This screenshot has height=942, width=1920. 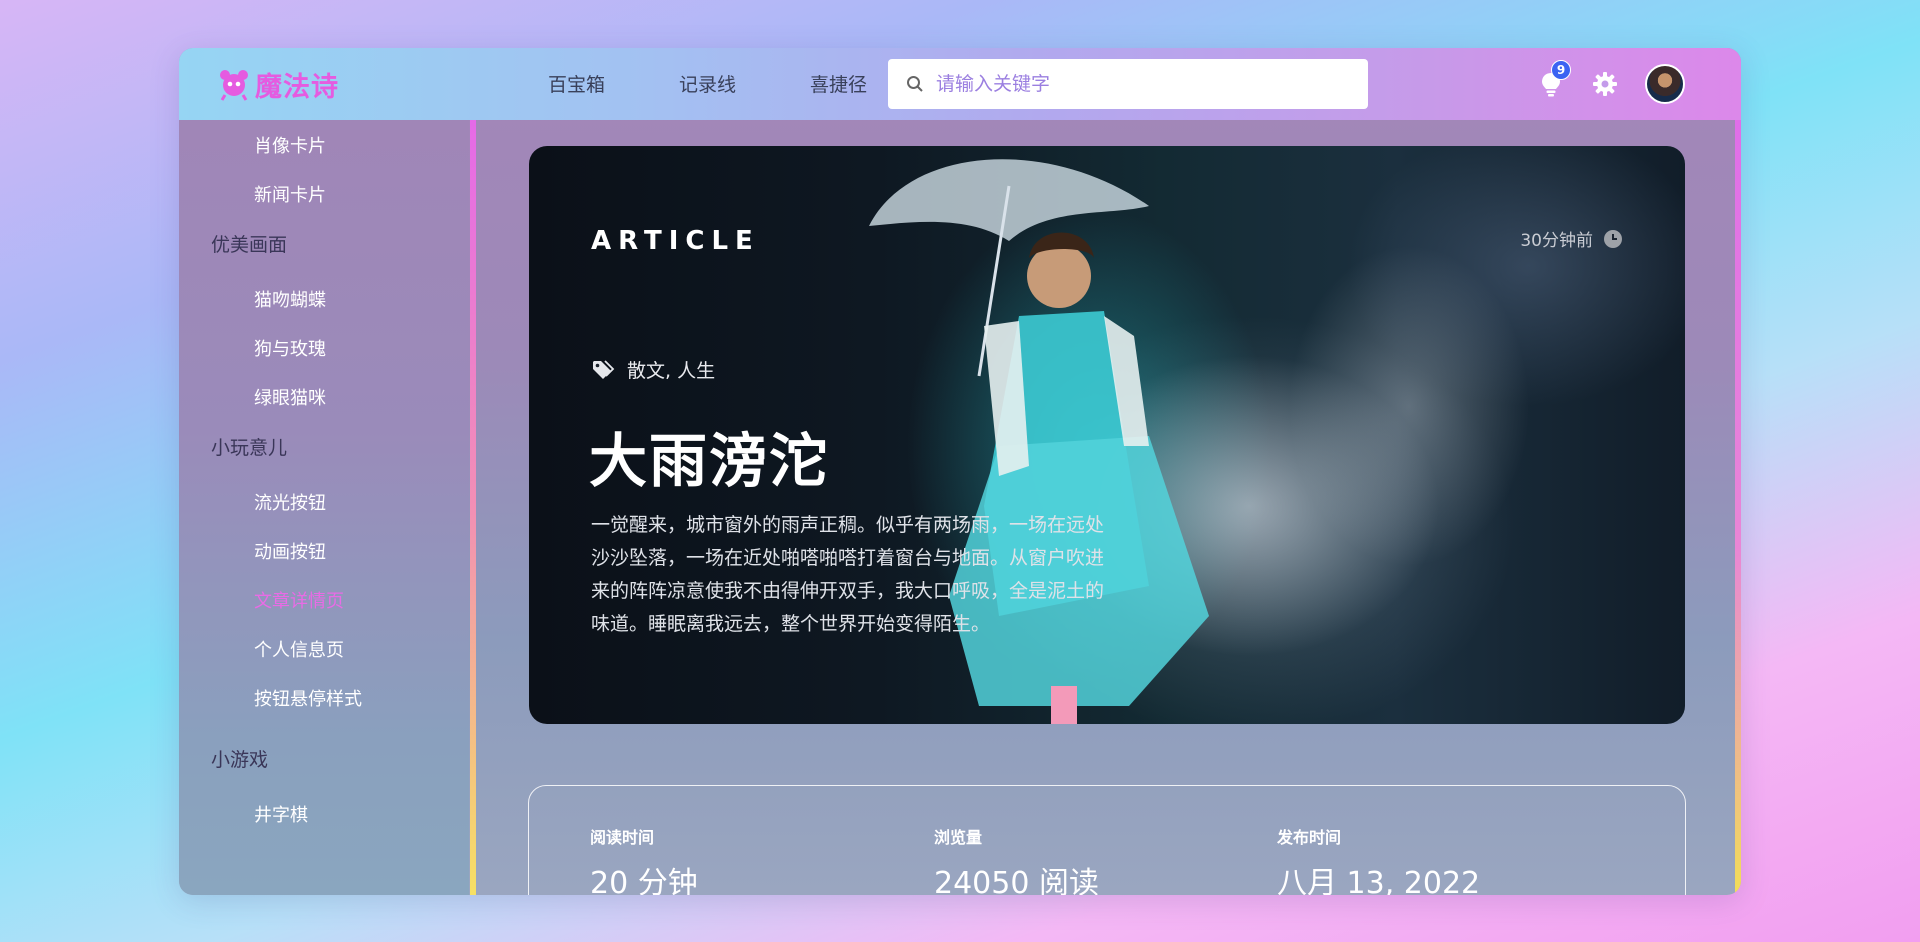 I want to click on toolbar: 9, so click(x=1611, y=82).